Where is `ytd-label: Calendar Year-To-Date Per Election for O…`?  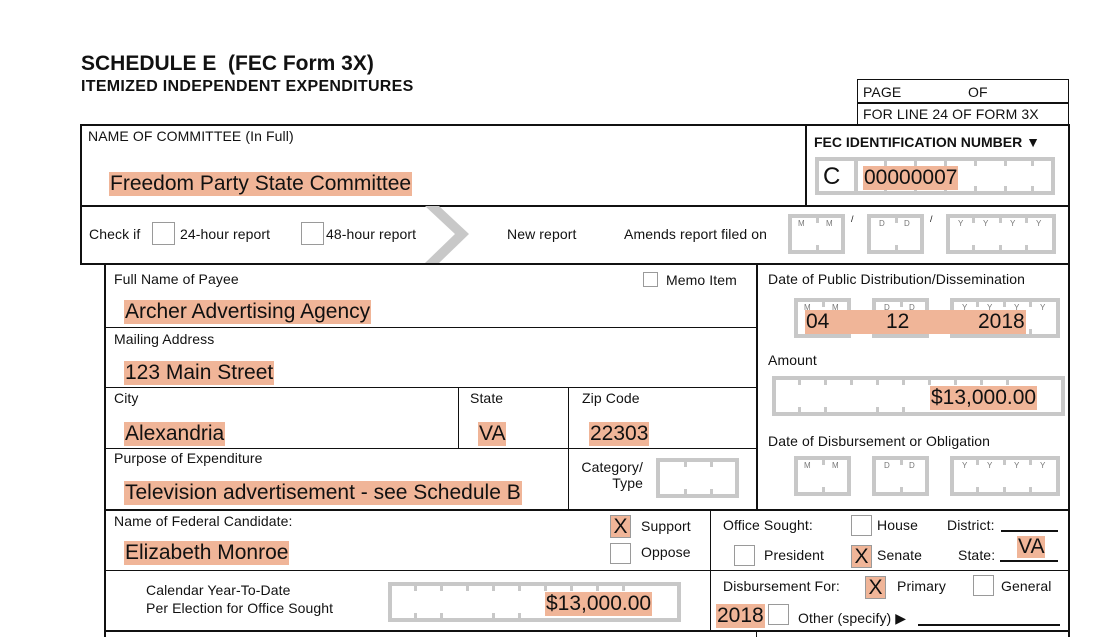
ytd-label: Calendar Year-To-Date Per Election for O… is located at coordinates (240, 599).